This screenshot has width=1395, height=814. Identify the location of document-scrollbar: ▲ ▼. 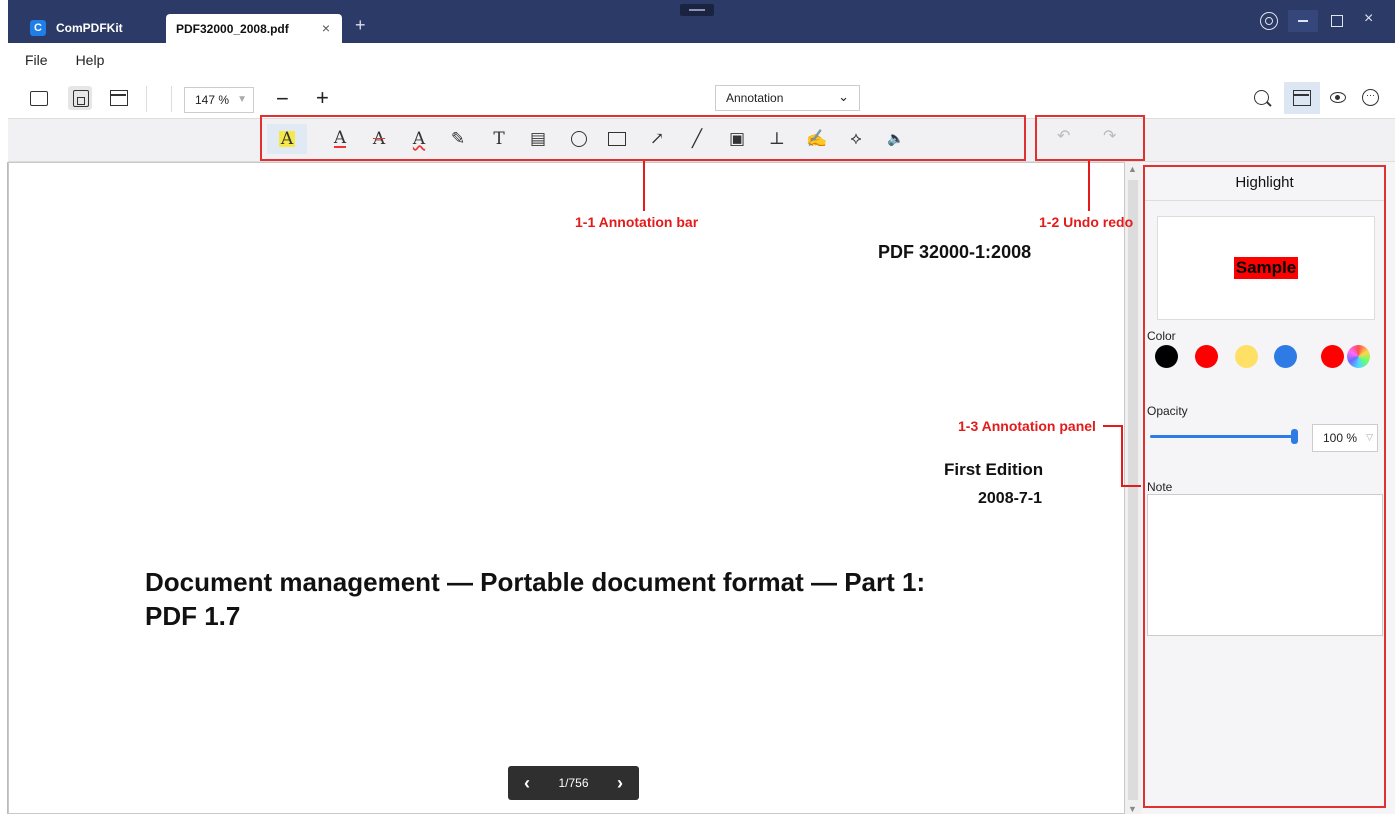
(1133, 488).